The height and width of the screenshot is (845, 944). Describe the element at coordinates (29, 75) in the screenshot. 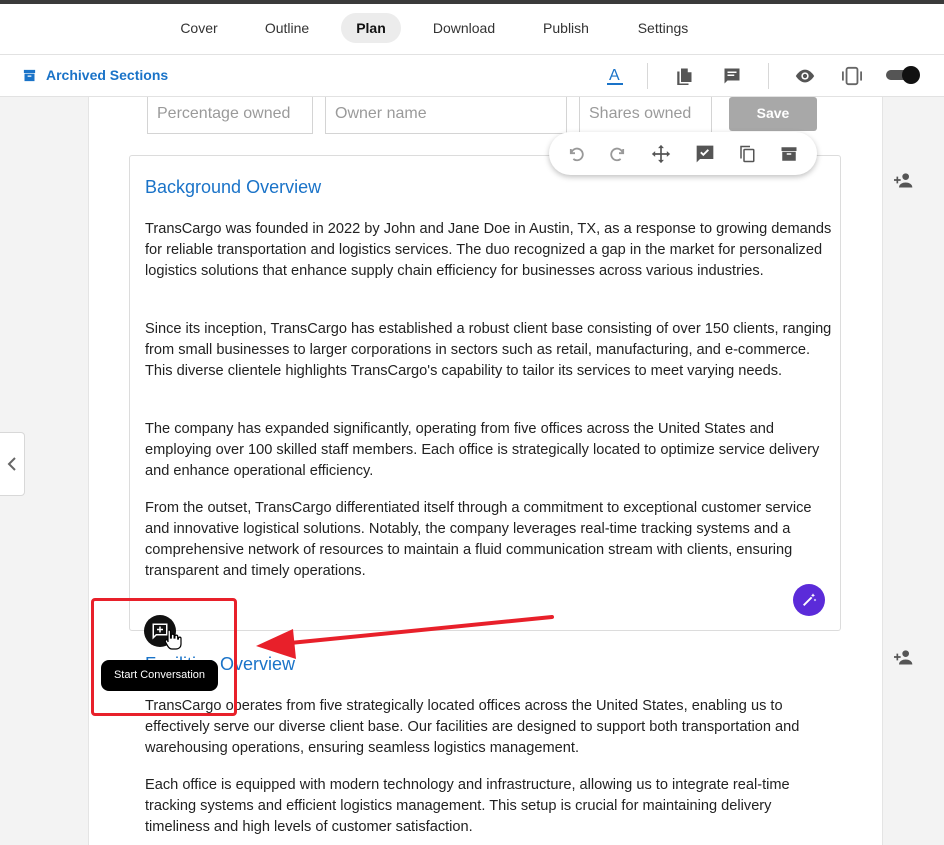

I see `archive-box-icon` at that location.